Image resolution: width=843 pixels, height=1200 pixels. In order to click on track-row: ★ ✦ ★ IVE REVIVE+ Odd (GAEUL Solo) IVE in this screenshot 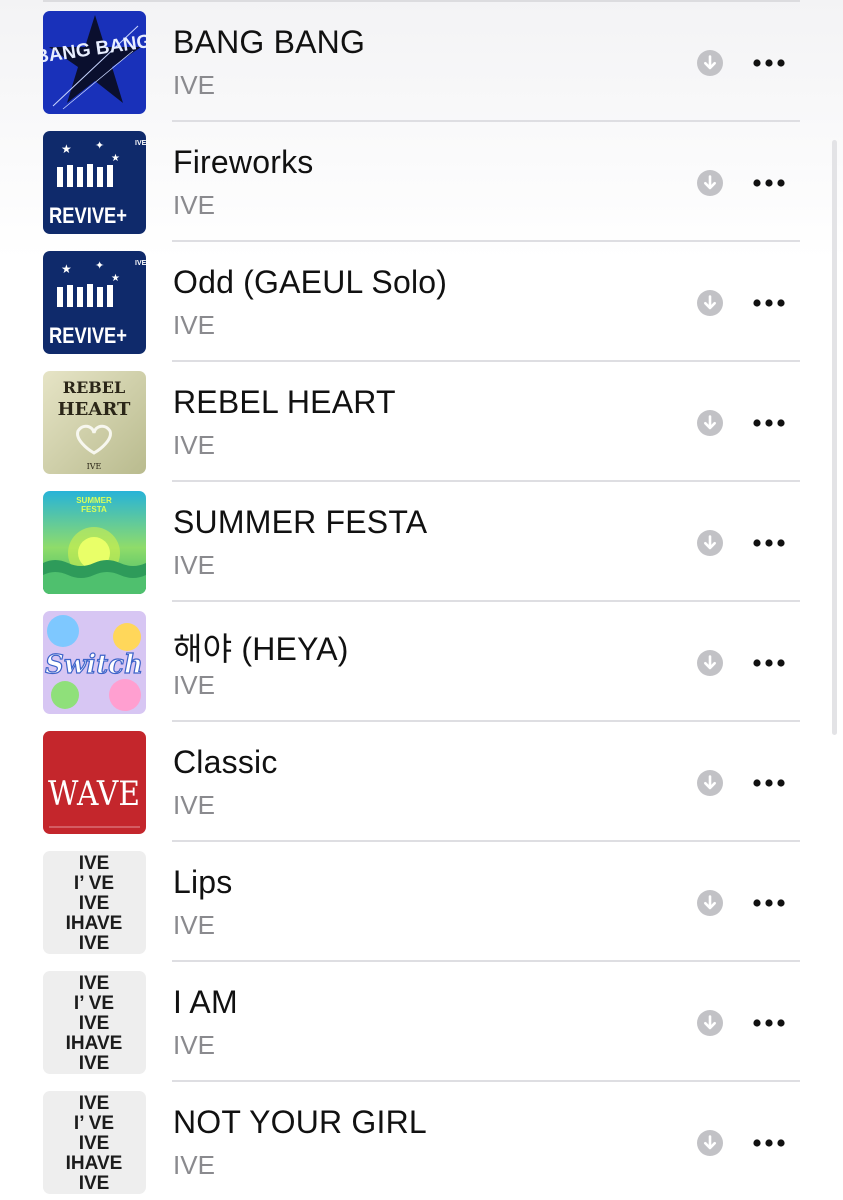, I will do `click(421, 302)`.